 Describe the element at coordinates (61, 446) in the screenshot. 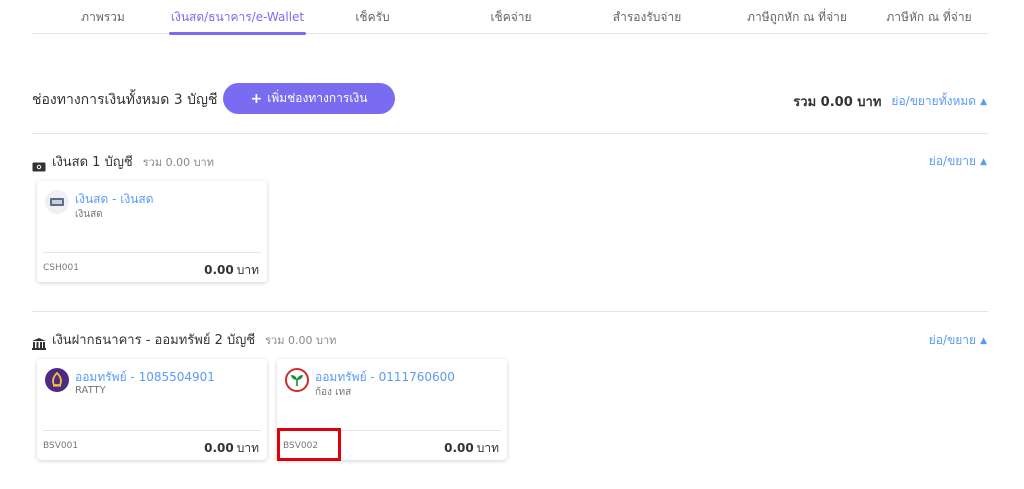

I see `account-code: BSV001` at that location.